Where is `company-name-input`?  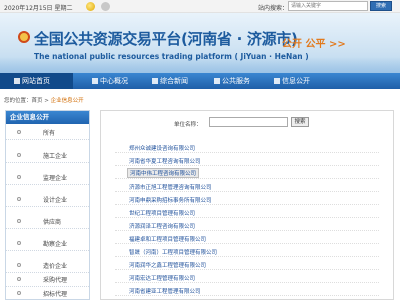 company-name-input is located at coordinates (248, 122).